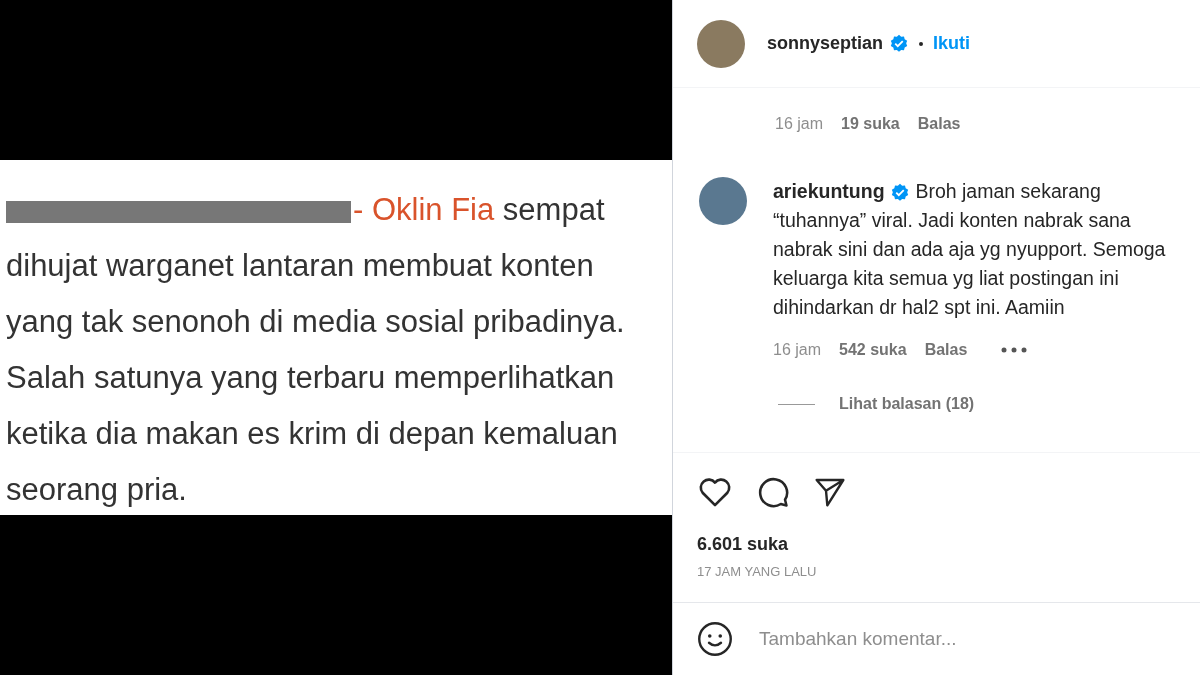 The width and height of the screenshot is (1200, 675). Describe the element at coordinates (1014, 350) in the screenshot. I see `more-icon` at that location.